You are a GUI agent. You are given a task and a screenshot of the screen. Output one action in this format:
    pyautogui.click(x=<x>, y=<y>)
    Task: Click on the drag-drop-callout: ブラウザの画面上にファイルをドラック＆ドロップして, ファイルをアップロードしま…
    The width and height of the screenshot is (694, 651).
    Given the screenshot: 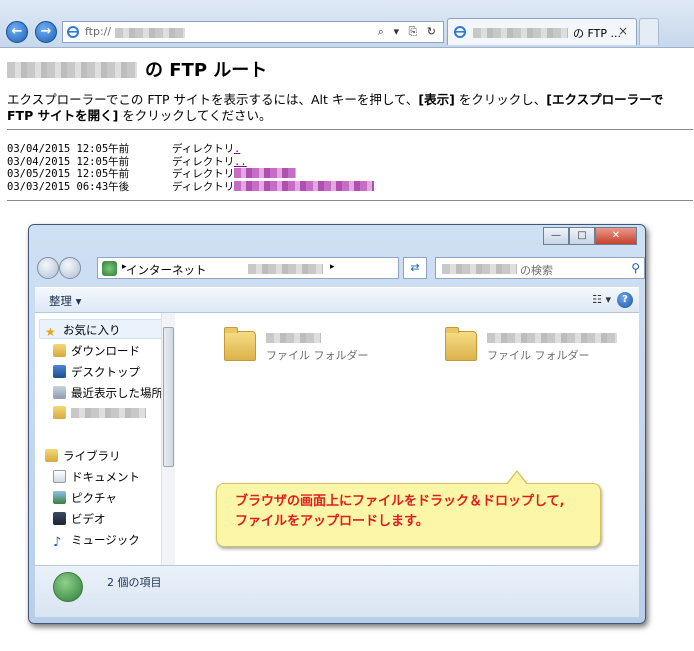 What is the action you would take?
    pyautogui.click(x=408, y=508)
    